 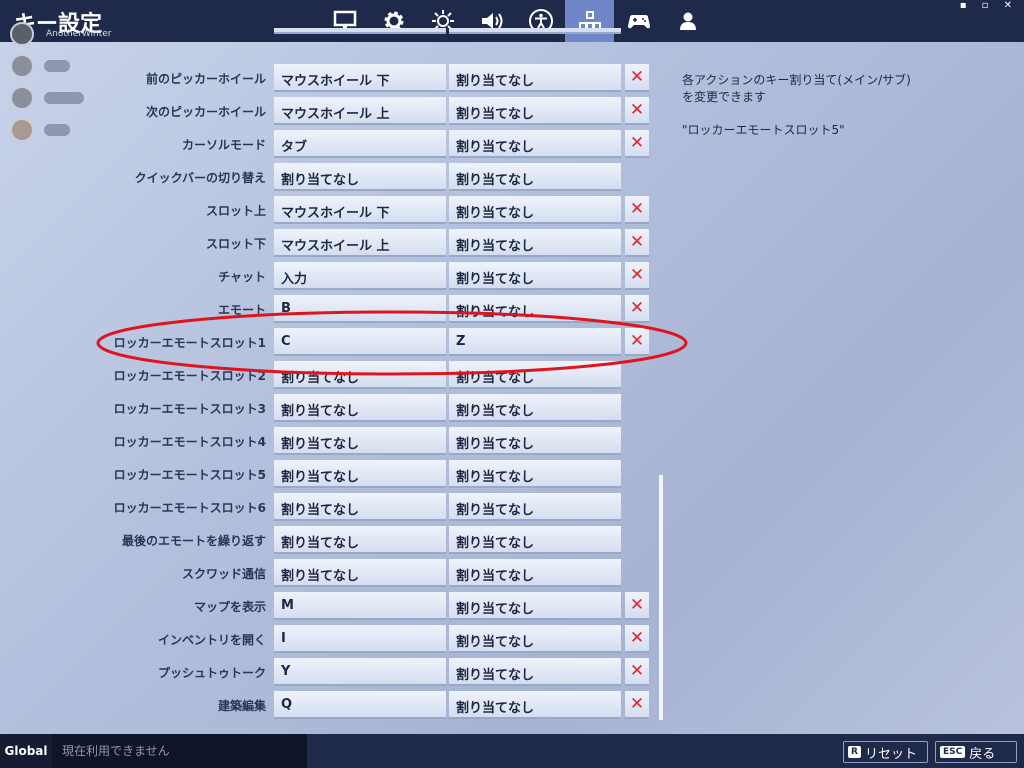 What do you see at coordinates (189, 376) in the screenshot?
I see `action-label: ロッカーエモートスロット2` at bounding box center [189, 376].